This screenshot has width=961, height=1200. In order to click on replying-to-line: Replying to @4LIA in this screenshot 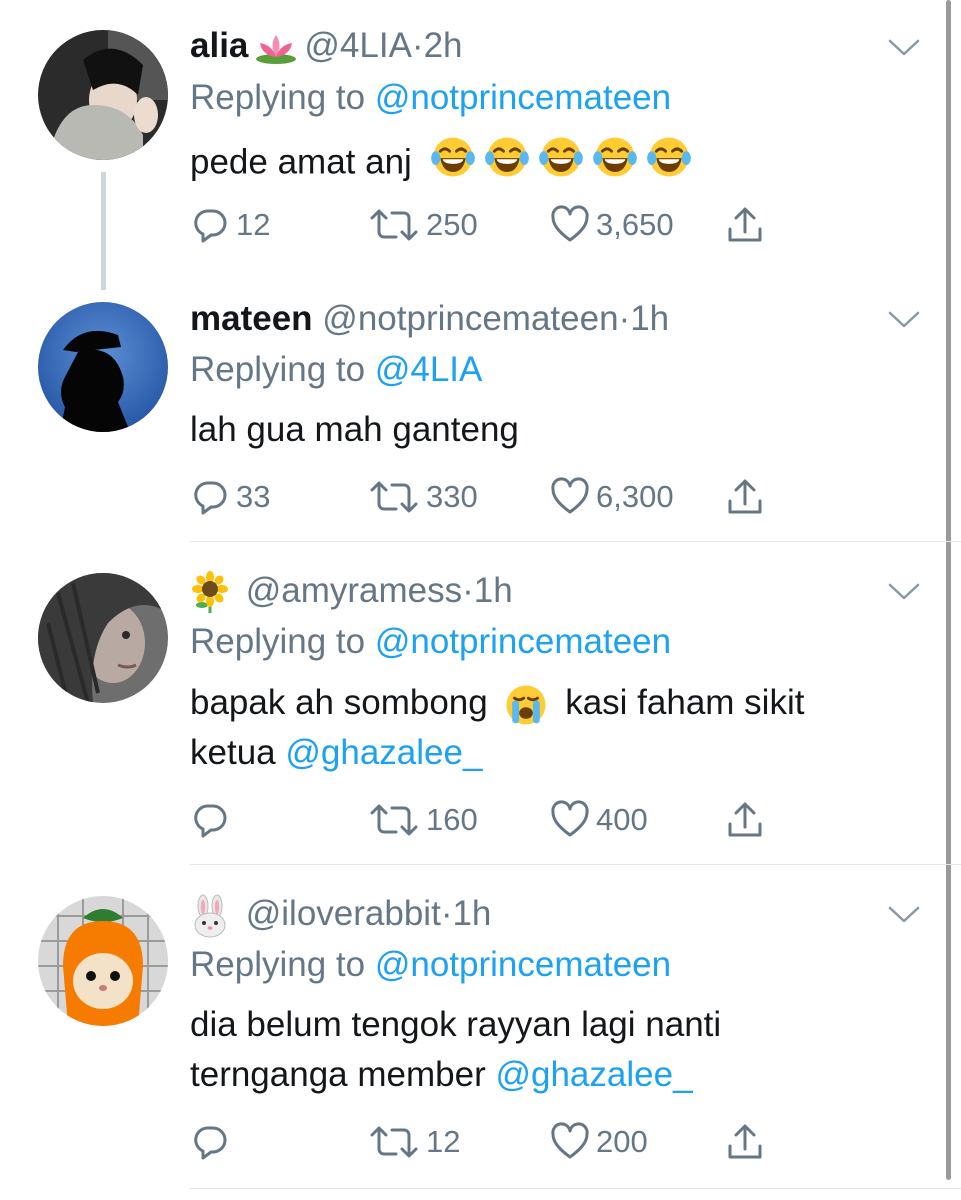, I will do `click(336, 370)`.